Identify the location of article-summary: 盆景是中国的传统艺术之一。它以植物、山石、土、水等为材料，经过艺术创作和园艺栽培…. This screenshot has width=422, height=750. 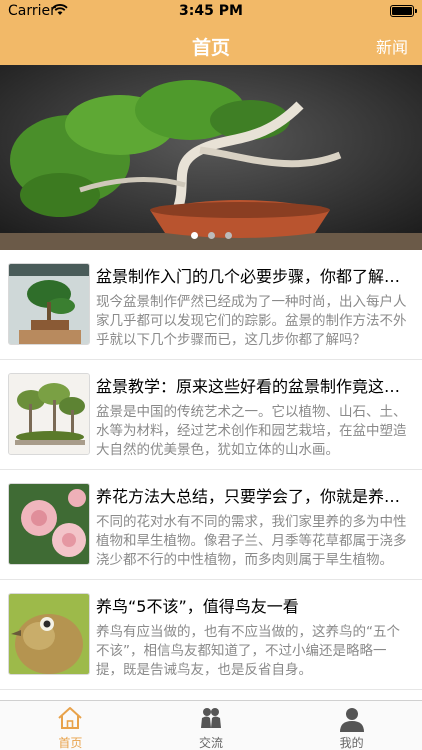
(251, 431).